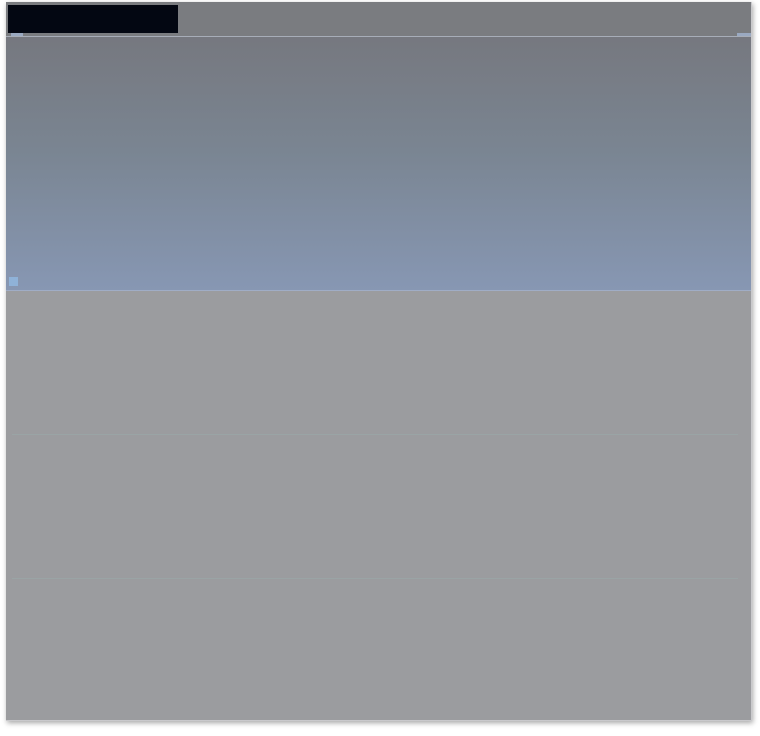 The height and width of the screenshot is (736, 760). Describe the element at coordinates (17, 34) in the screenshot. I see `left-resize-handle` at that location.